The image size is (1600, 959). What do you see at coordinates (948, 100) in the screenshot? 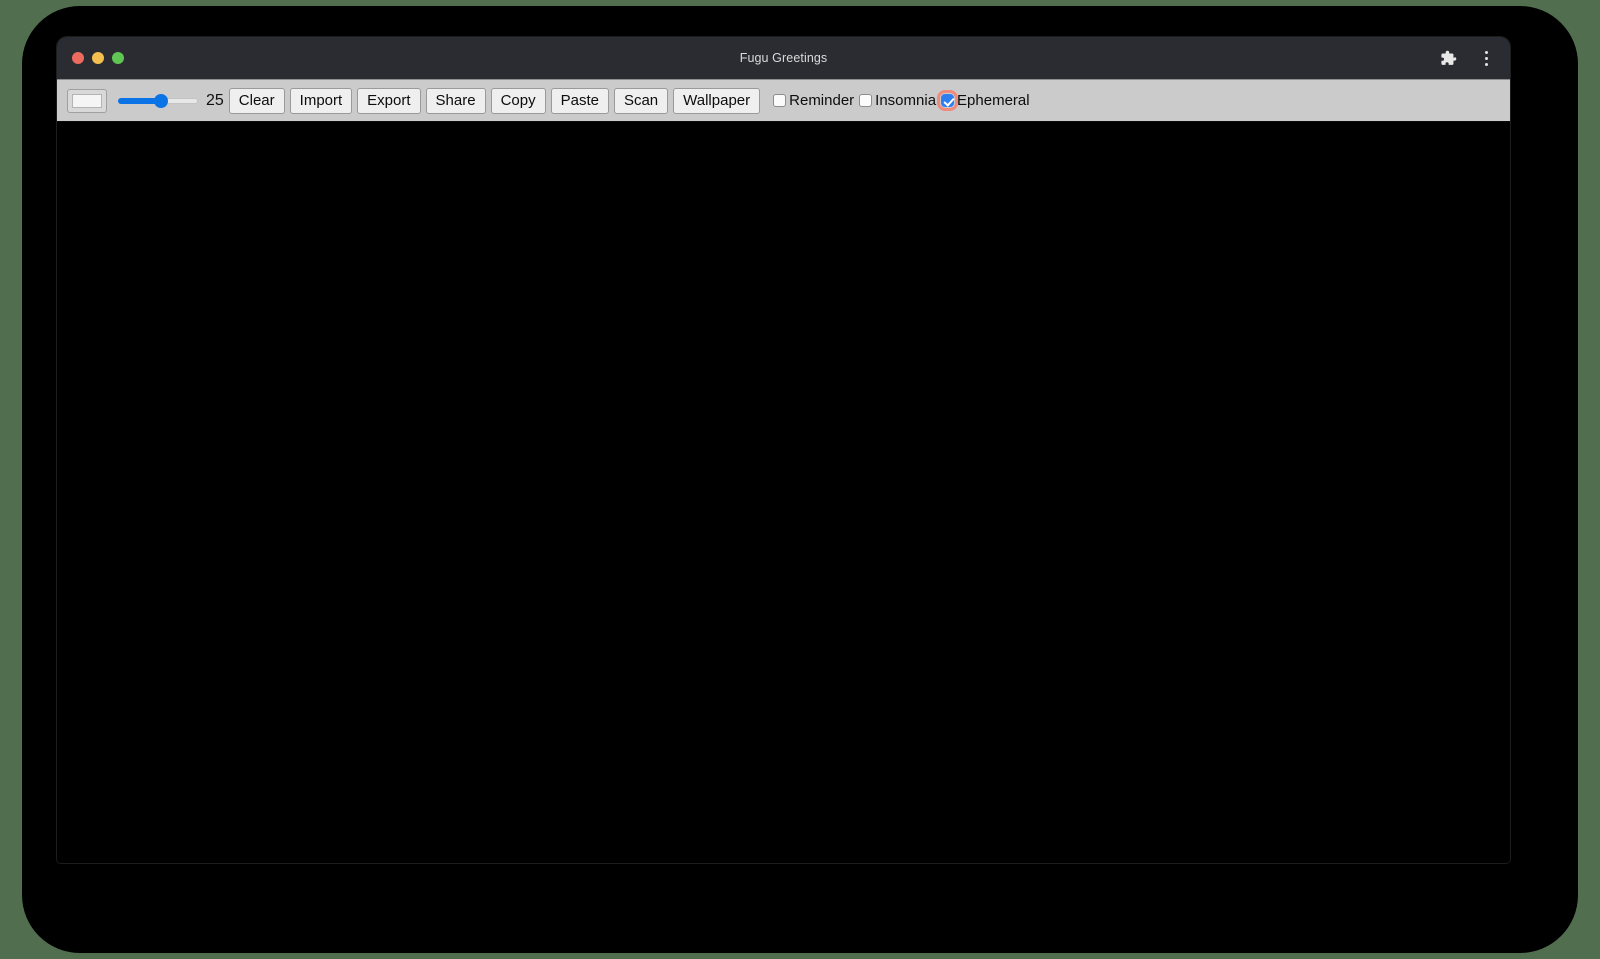
I see `ephemeral-checkbox-box` at bounding box center [948, 100].